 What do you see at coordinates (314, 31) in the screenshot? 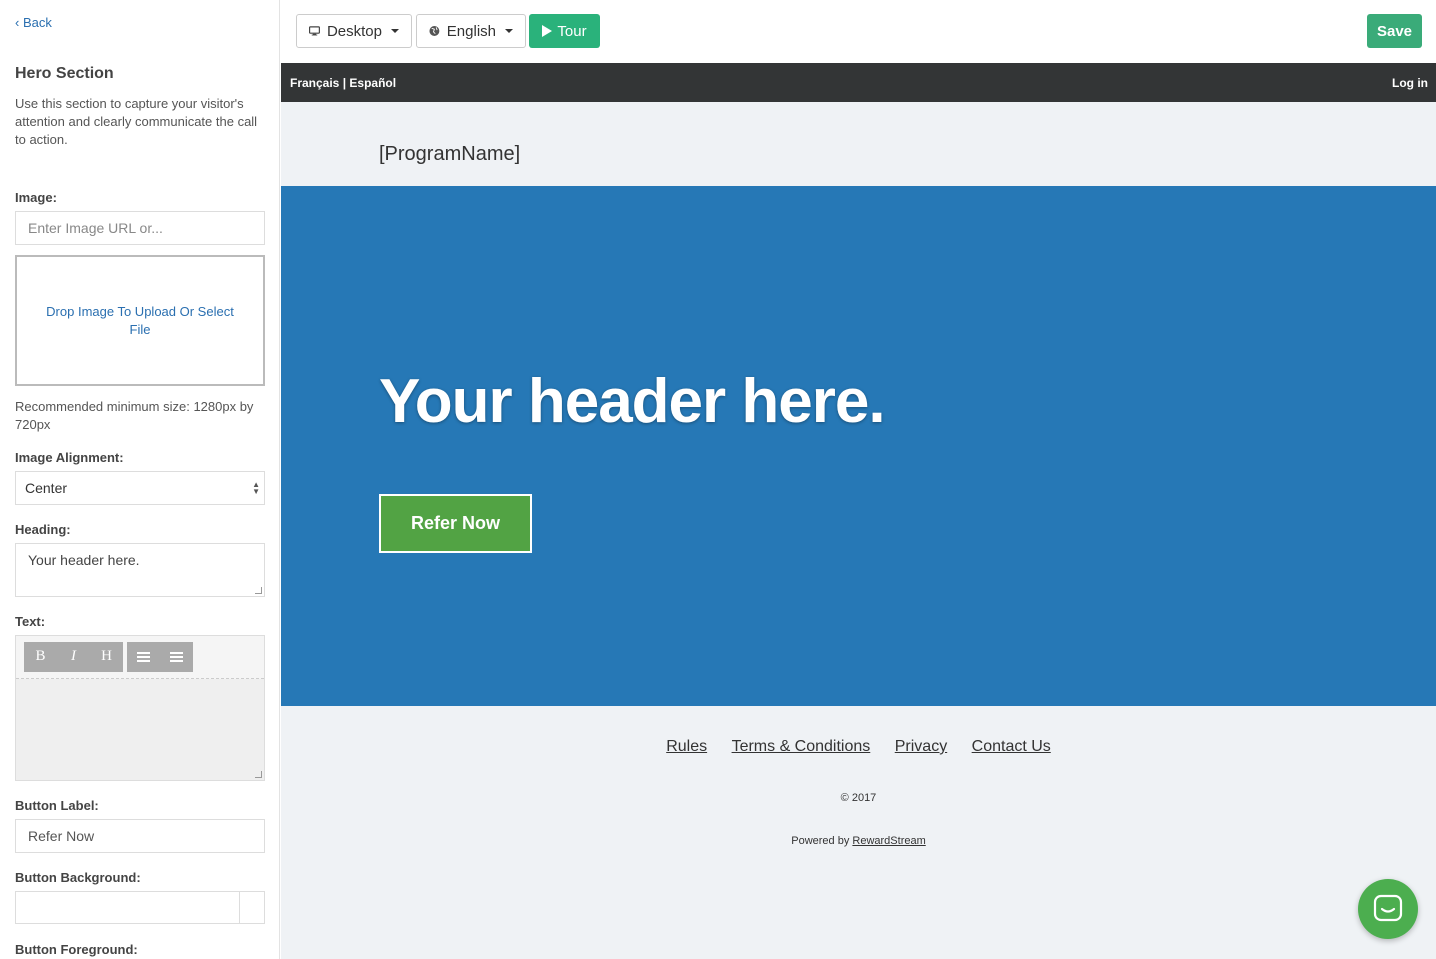
I see `monitor-icon` at bounding box center [314, 31].